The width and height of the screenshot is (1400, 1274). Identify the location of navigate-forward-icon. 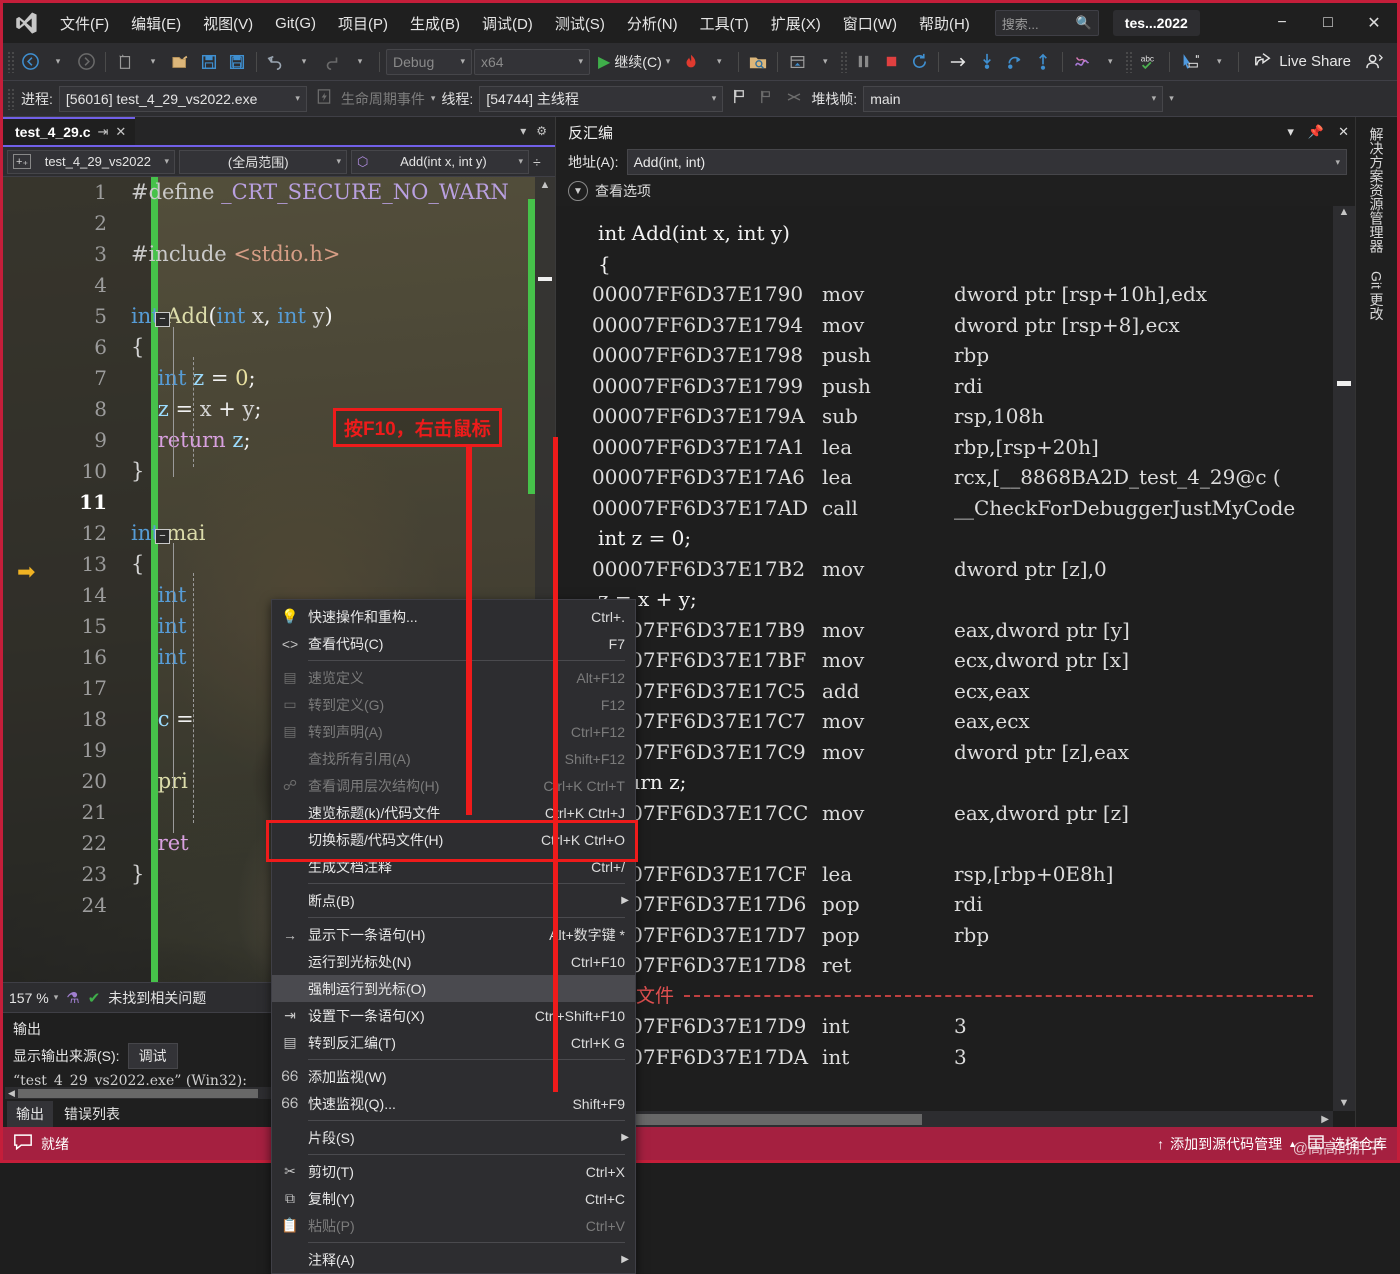
(86, 62).